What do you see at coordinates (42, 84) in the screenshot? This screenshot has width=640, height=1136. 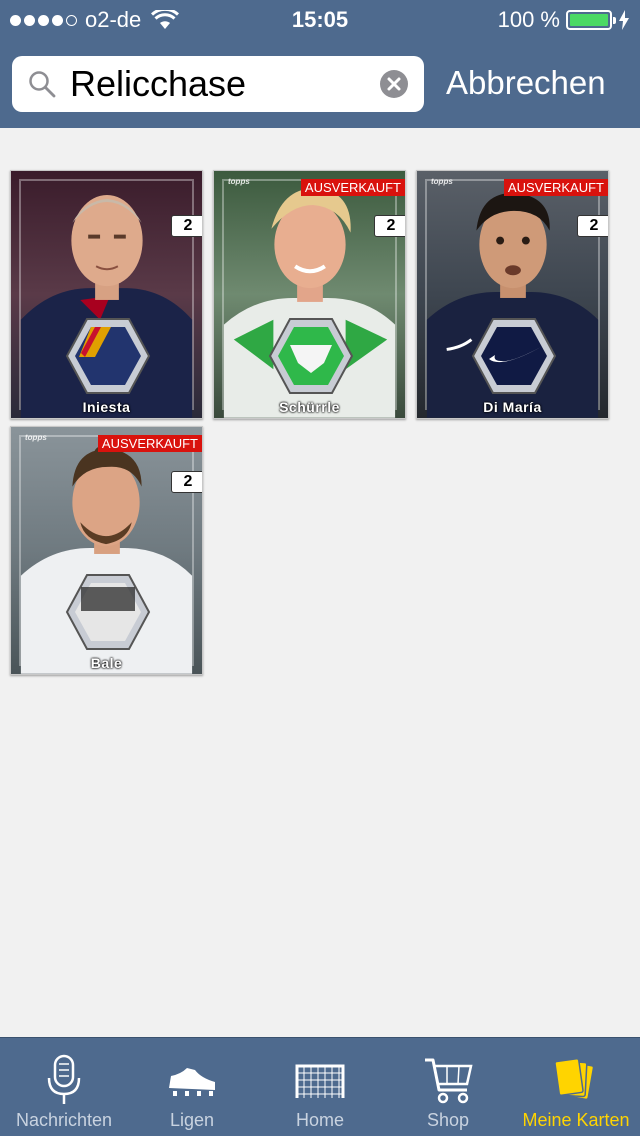 I see `search-icon` at bounding box center [42, 84].